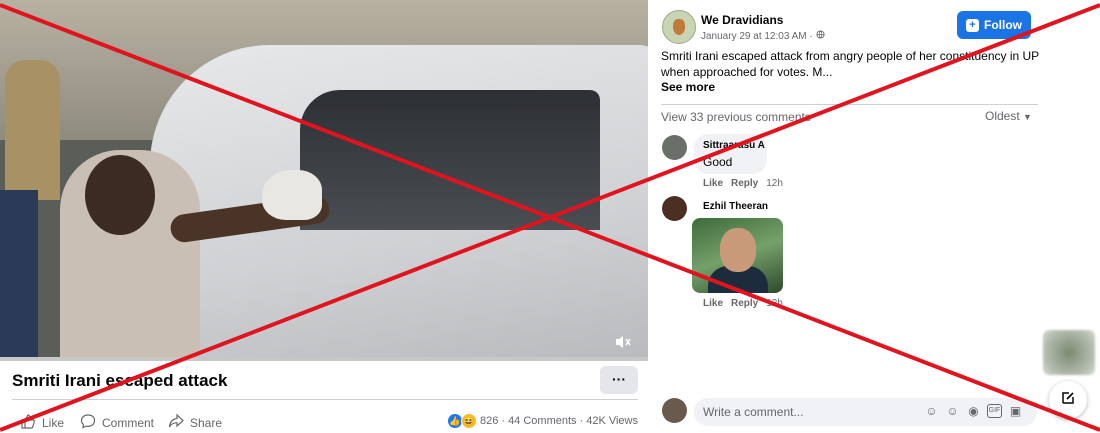  What do you see at coordinates (176, 422) in the screenshot?
I see `share-icon` at bounding box center [176, 422].